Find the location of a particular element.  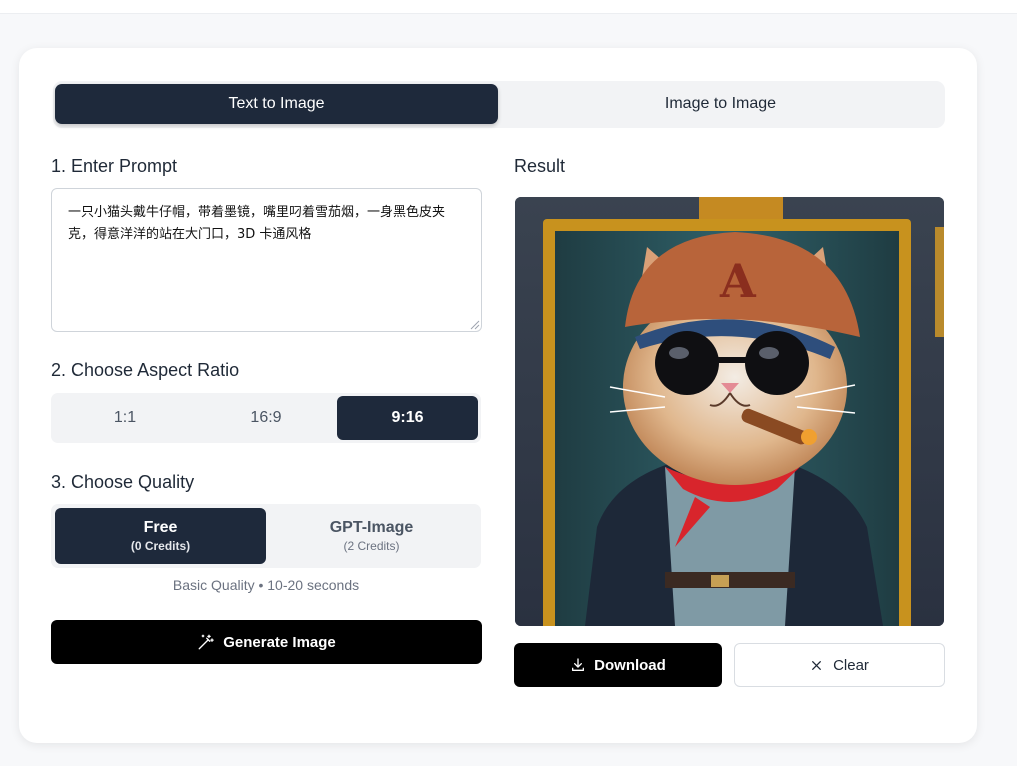

quality-gpt-credits: (2 Credits) is located at coordinates (371, 546).